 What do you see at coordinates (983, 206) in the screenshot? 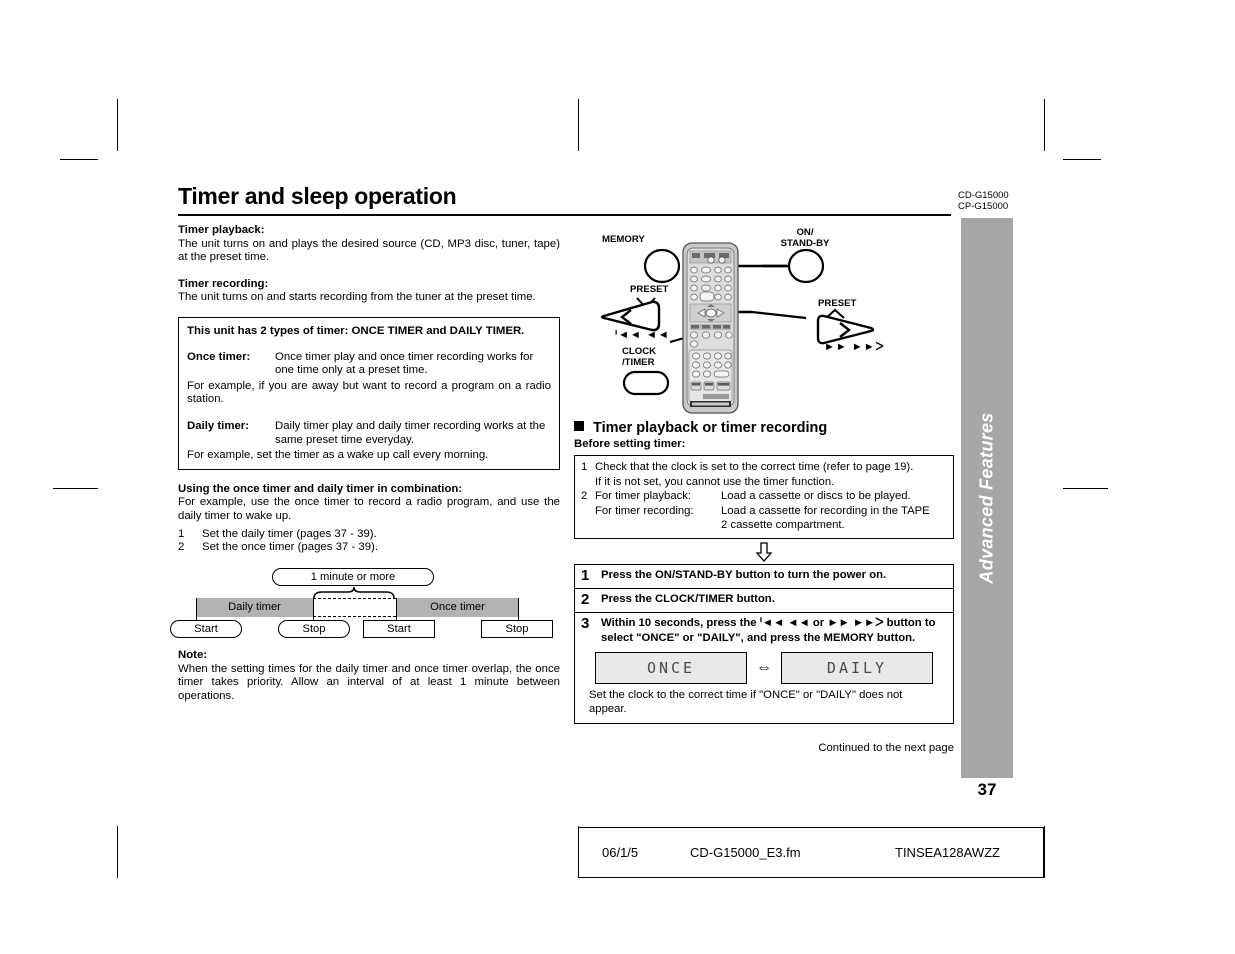
I see `model-line-2: CP-G15000` at bounding box center [983, 206].